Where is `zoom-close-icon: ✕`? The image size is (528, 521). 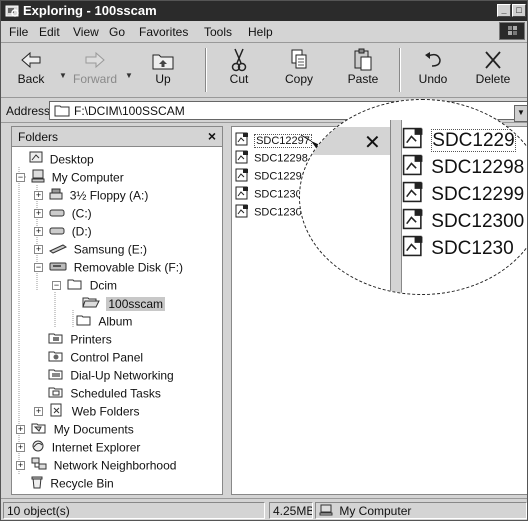 zoom-close-icon: ✕ is located at coordinates (372, 143).